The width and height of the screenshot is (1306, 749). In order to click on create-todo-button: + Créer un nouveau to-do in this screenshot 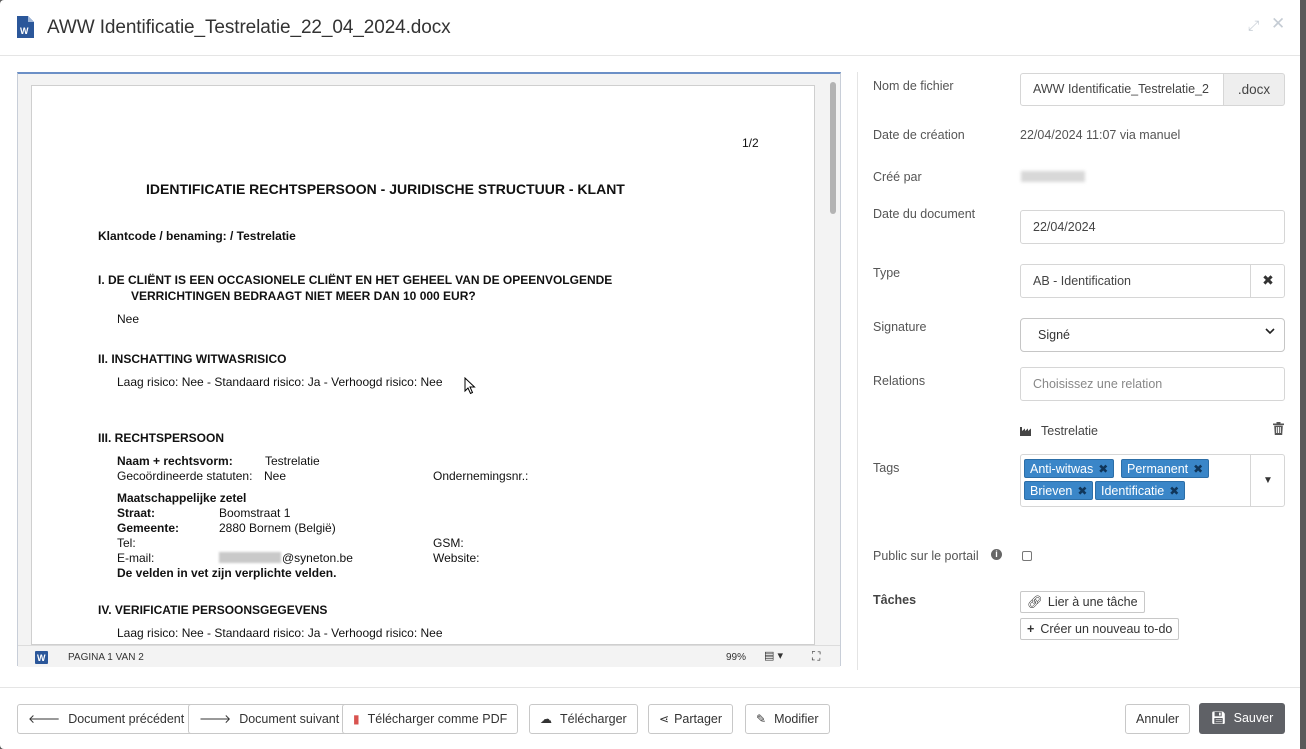, I will do `click(1100, 629)`.